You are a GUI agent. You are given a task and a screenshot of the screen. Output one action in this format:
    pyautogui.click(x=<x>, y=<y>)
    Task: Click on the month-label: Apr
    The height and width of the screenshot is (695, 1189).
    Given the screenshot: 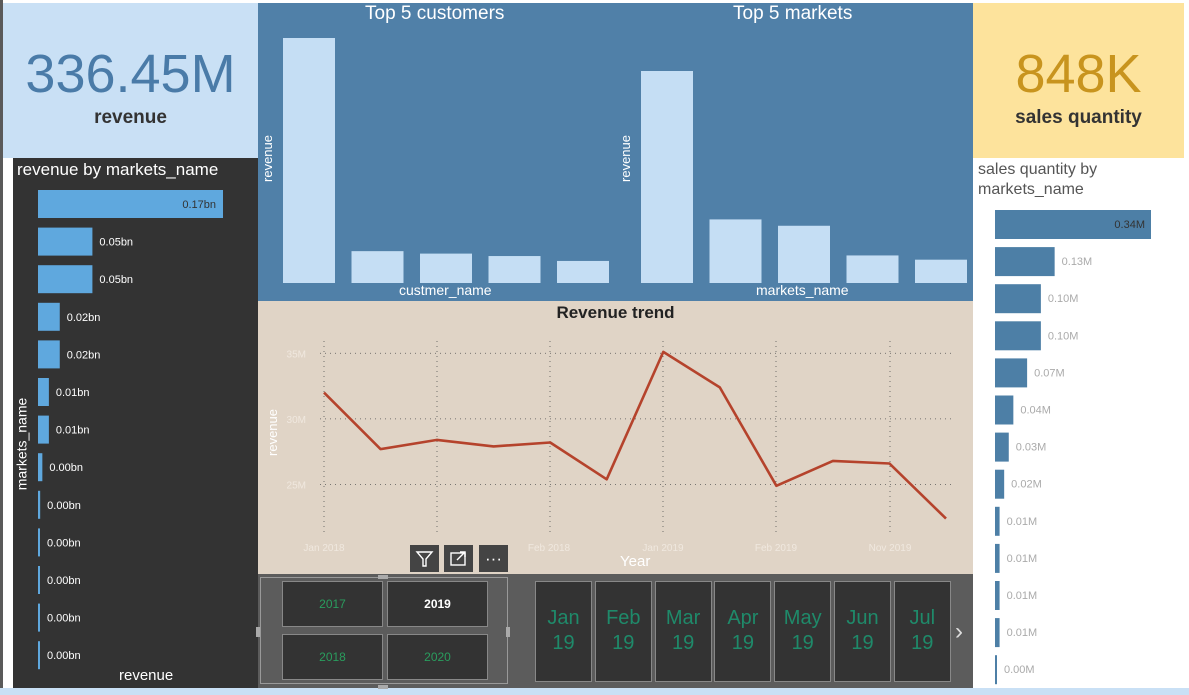 What is the action you would take?
    pyautogui.click(x=743, y=618)
    